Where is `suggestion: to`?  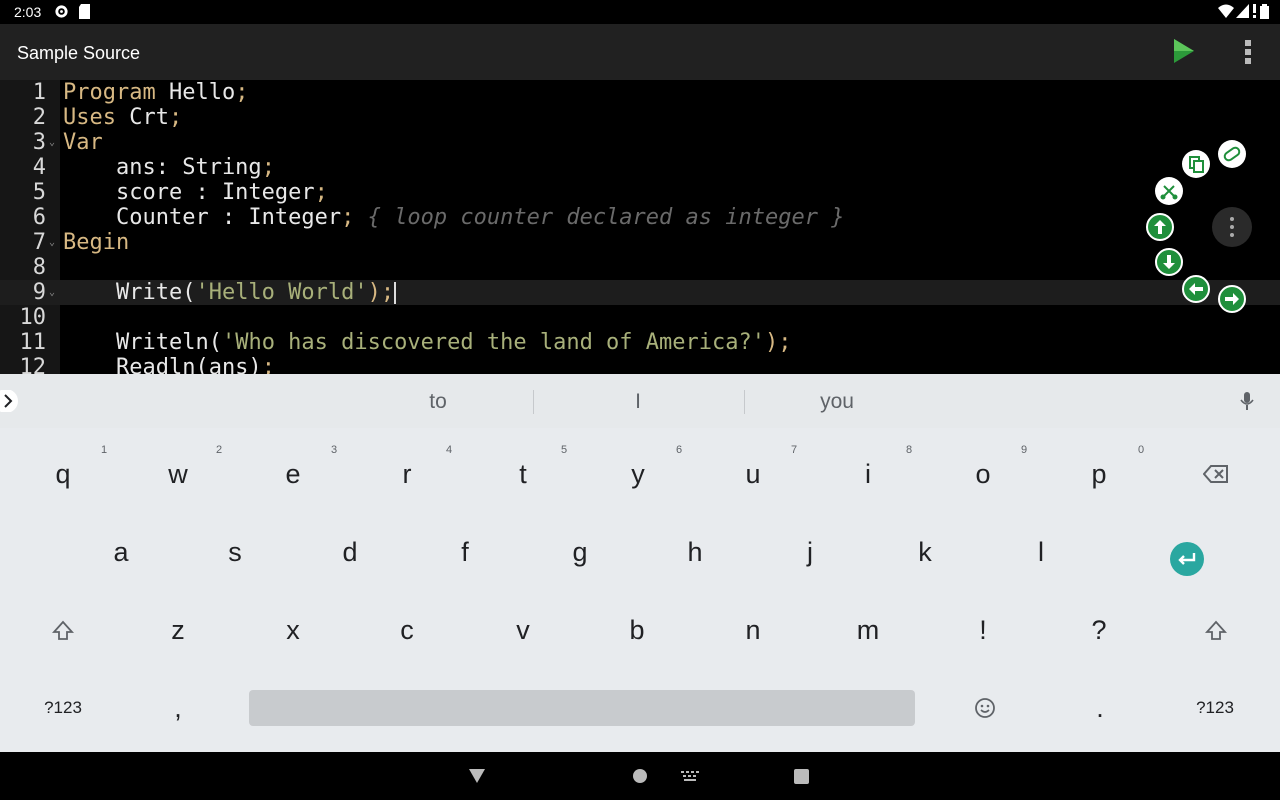
suggestion: to is located at coordinates (438, 402).